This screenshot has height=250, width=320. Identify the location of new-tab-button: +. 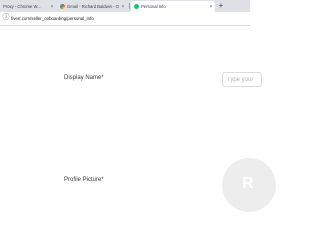
(221, 6).